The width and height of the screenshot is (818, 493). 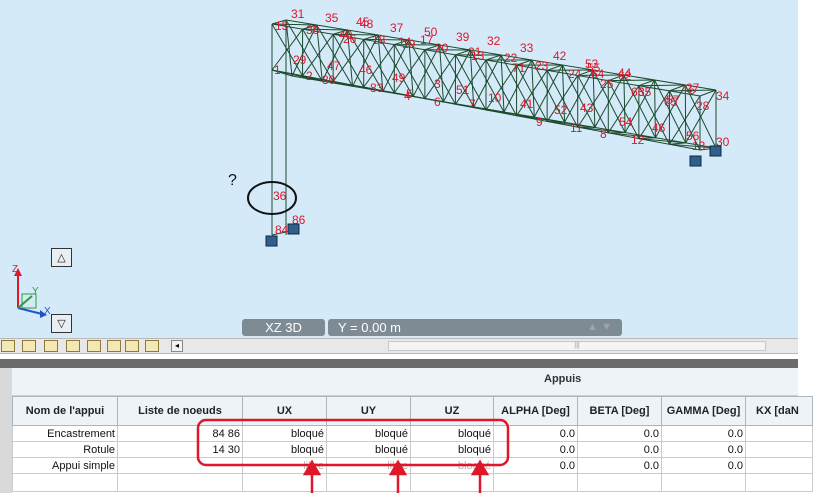 I want to click on node-label: 43, so click(x=587, y=108).